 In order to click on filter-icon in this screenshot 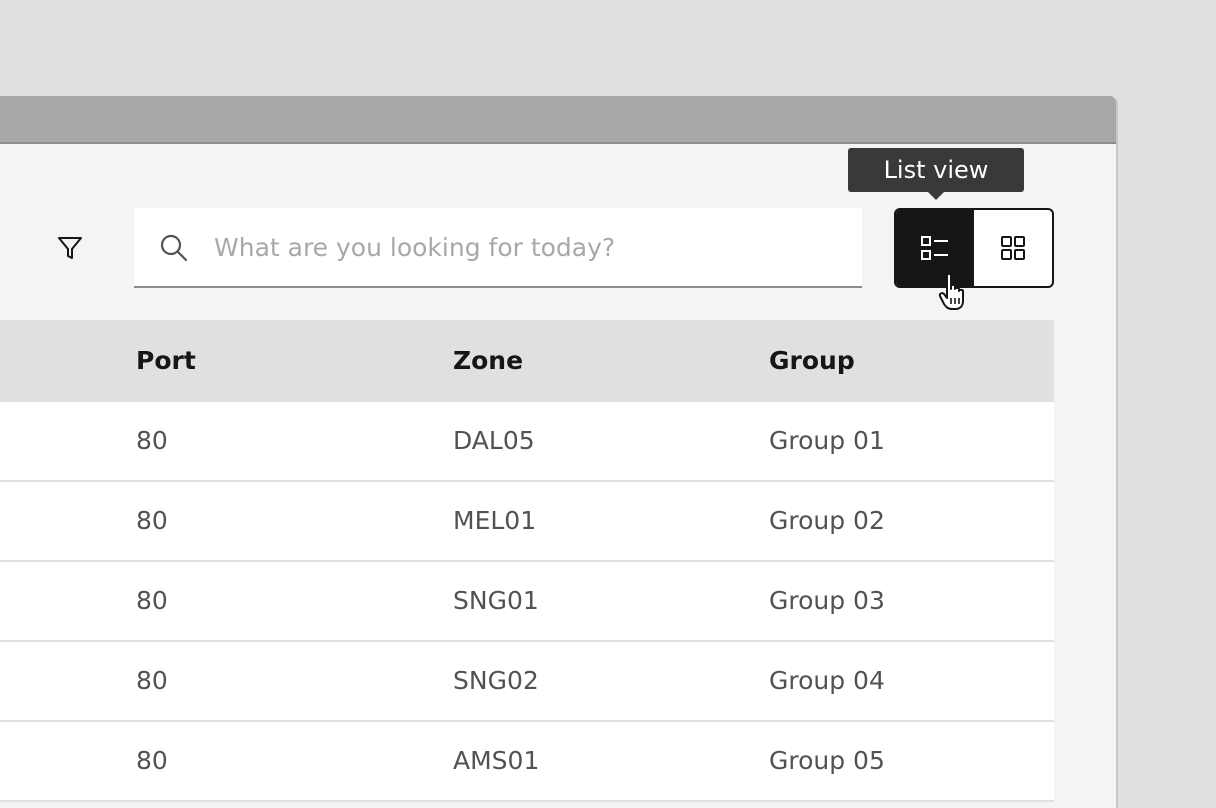, I will do `click(70, 248)`.